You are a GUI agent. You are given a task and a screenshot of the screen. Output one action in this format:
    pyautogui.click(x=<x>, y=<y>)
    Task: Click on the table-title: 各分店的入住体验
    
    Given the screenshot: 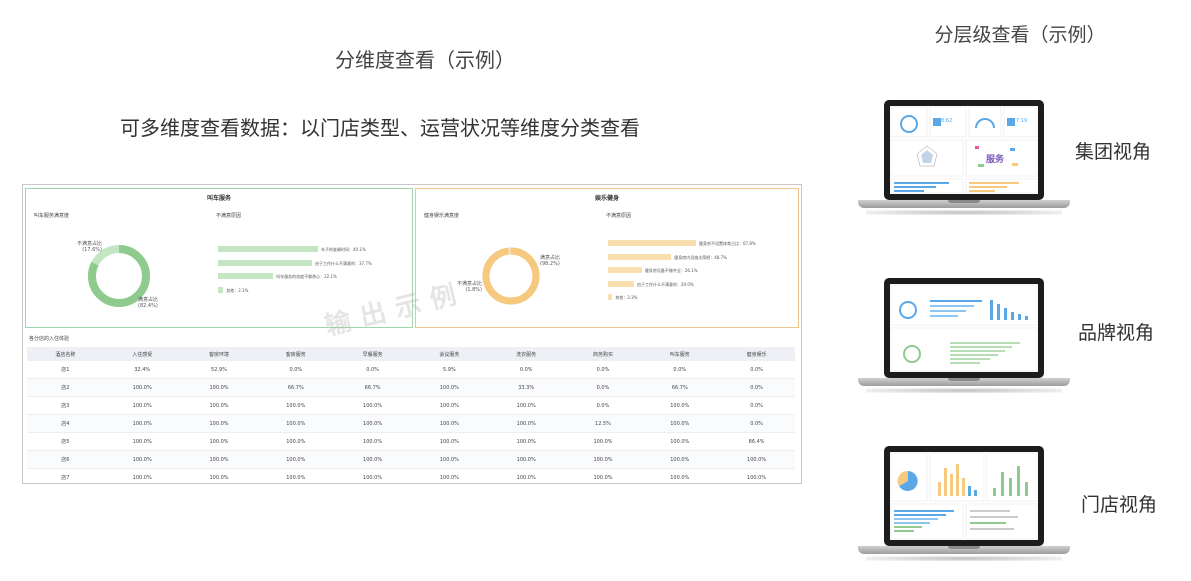 What is the action you would take?
    pyautogui.click(x=49, y=339)
    